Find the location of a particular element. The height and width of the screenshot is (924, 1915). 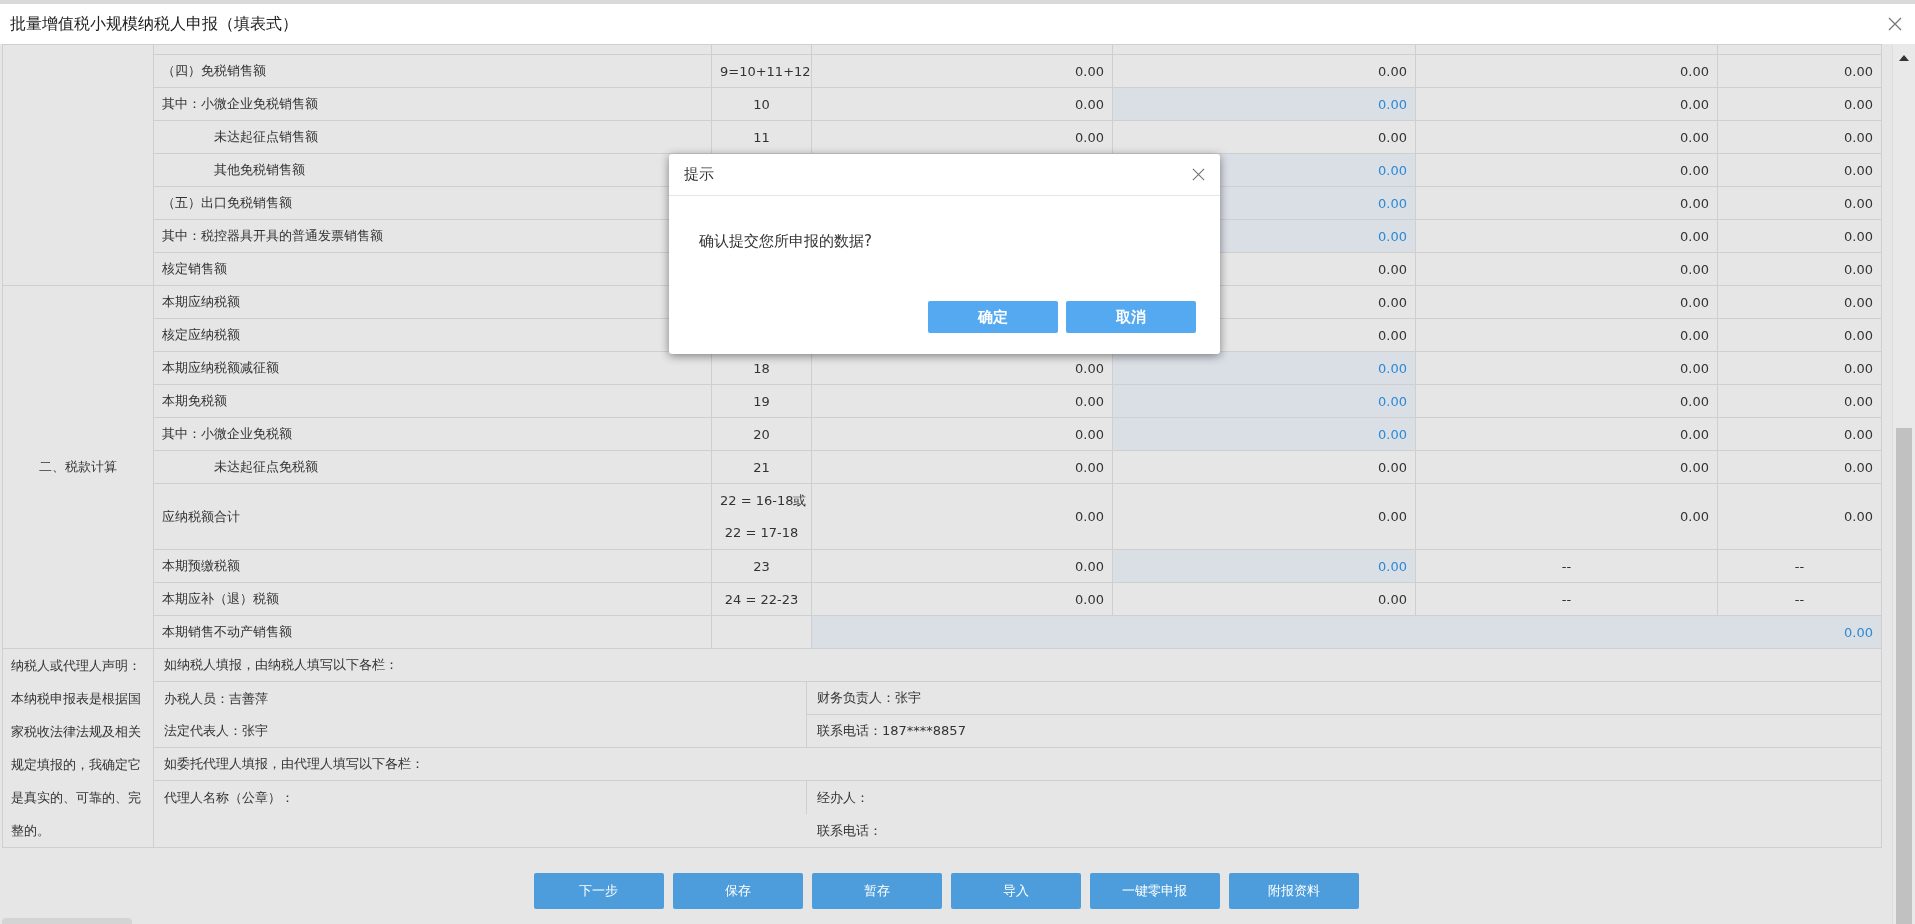

action-button: 暂存 is located at coordinates (876, 891).